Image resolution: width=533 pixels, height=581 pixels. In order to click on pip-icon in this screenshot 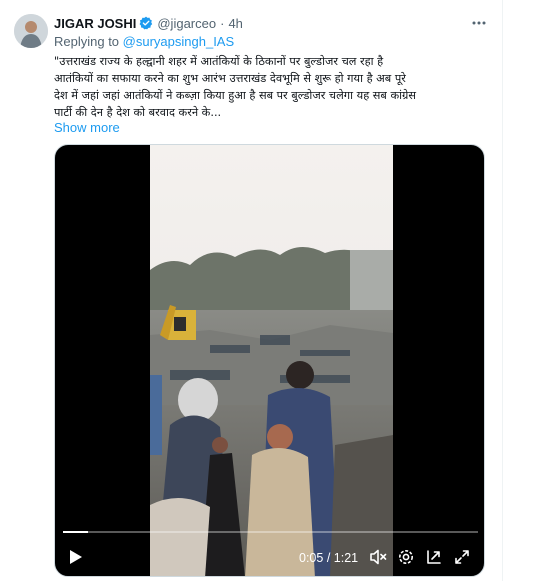, I will do `click(434, 557)`.